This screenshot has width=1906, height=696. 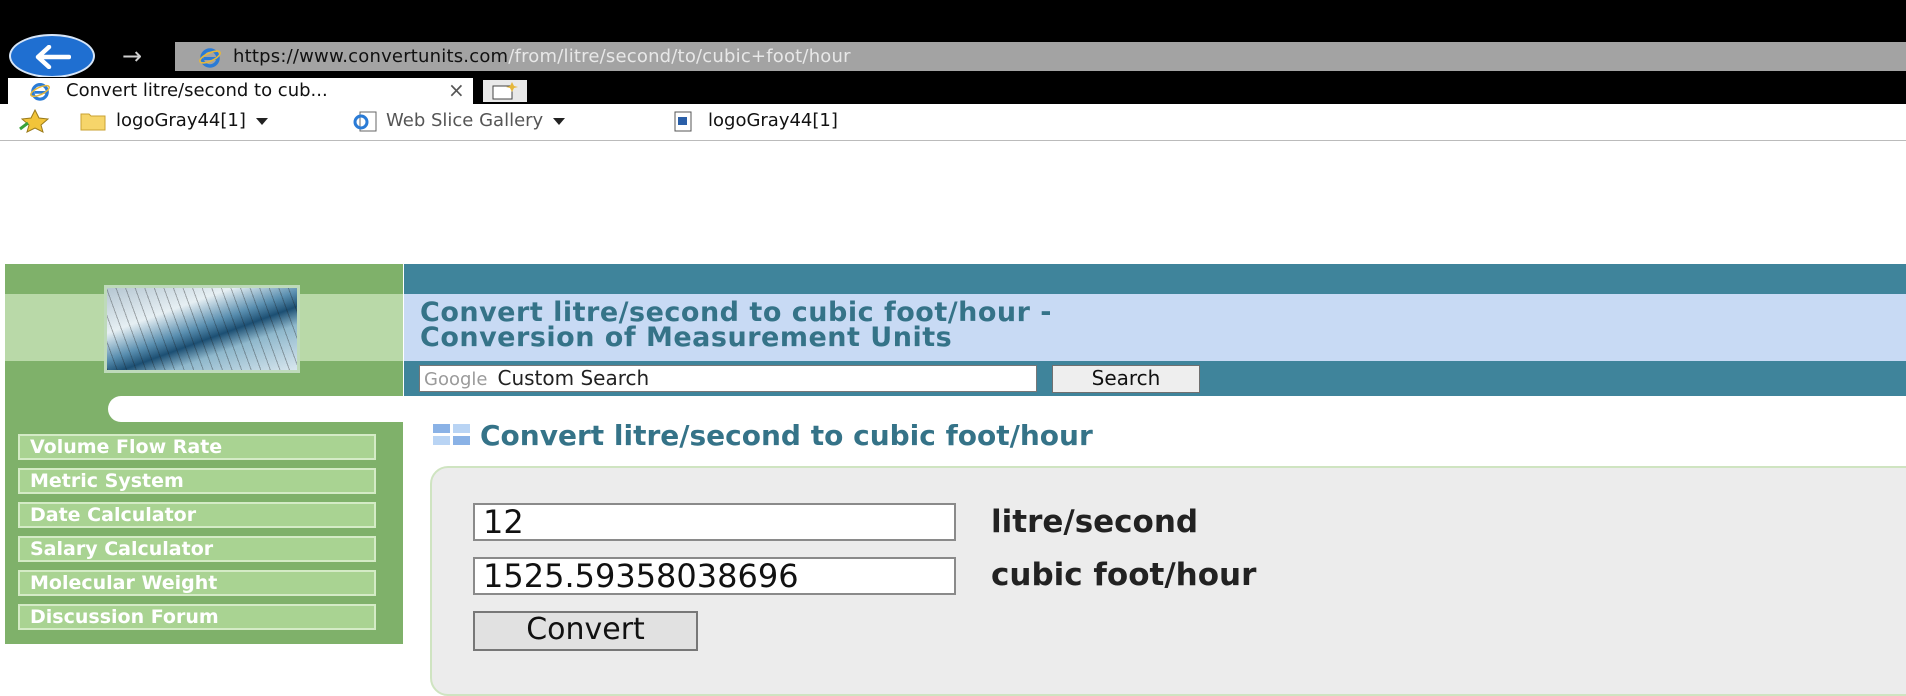 What do you see at coordinates (291, 56) in the screenshot?
I see `url-prefix: https://www.` at bounding box center [291, 56].